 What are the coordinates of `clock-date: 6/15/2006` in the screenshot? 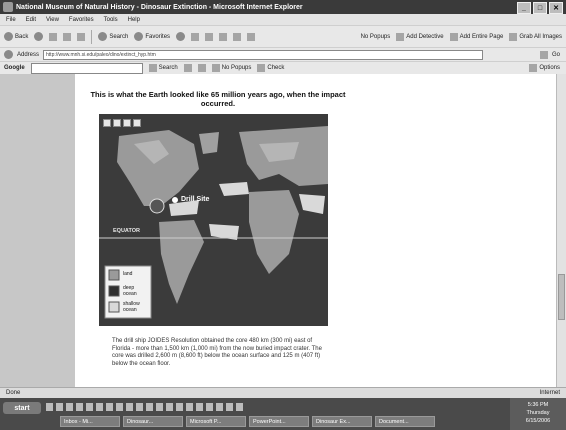 It's located at (538, 421).